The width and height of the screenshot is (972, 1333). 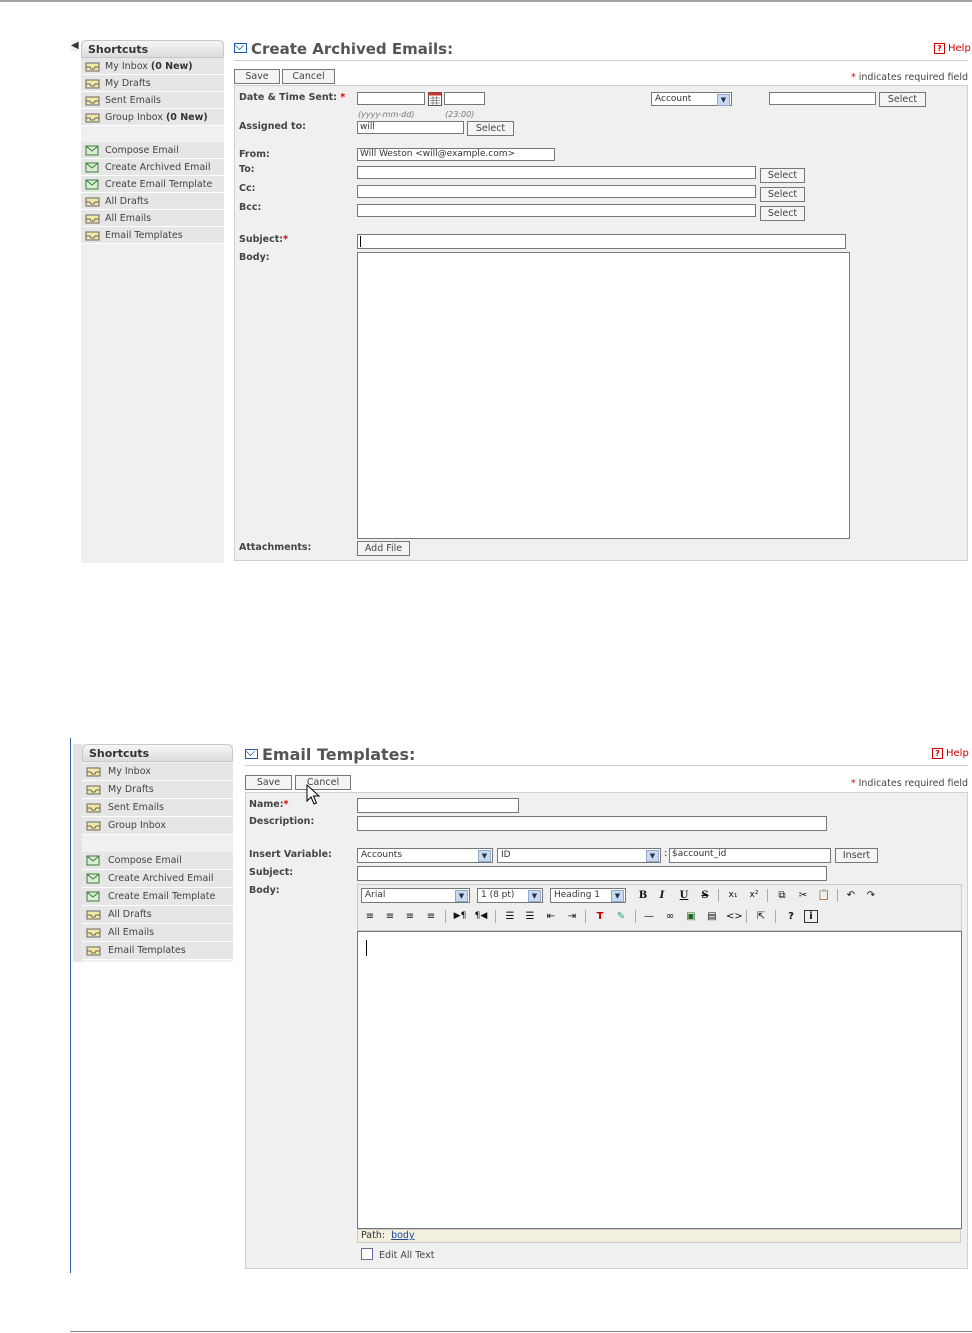 I want to click on italic-icon: I, so click(x=662, y=895).